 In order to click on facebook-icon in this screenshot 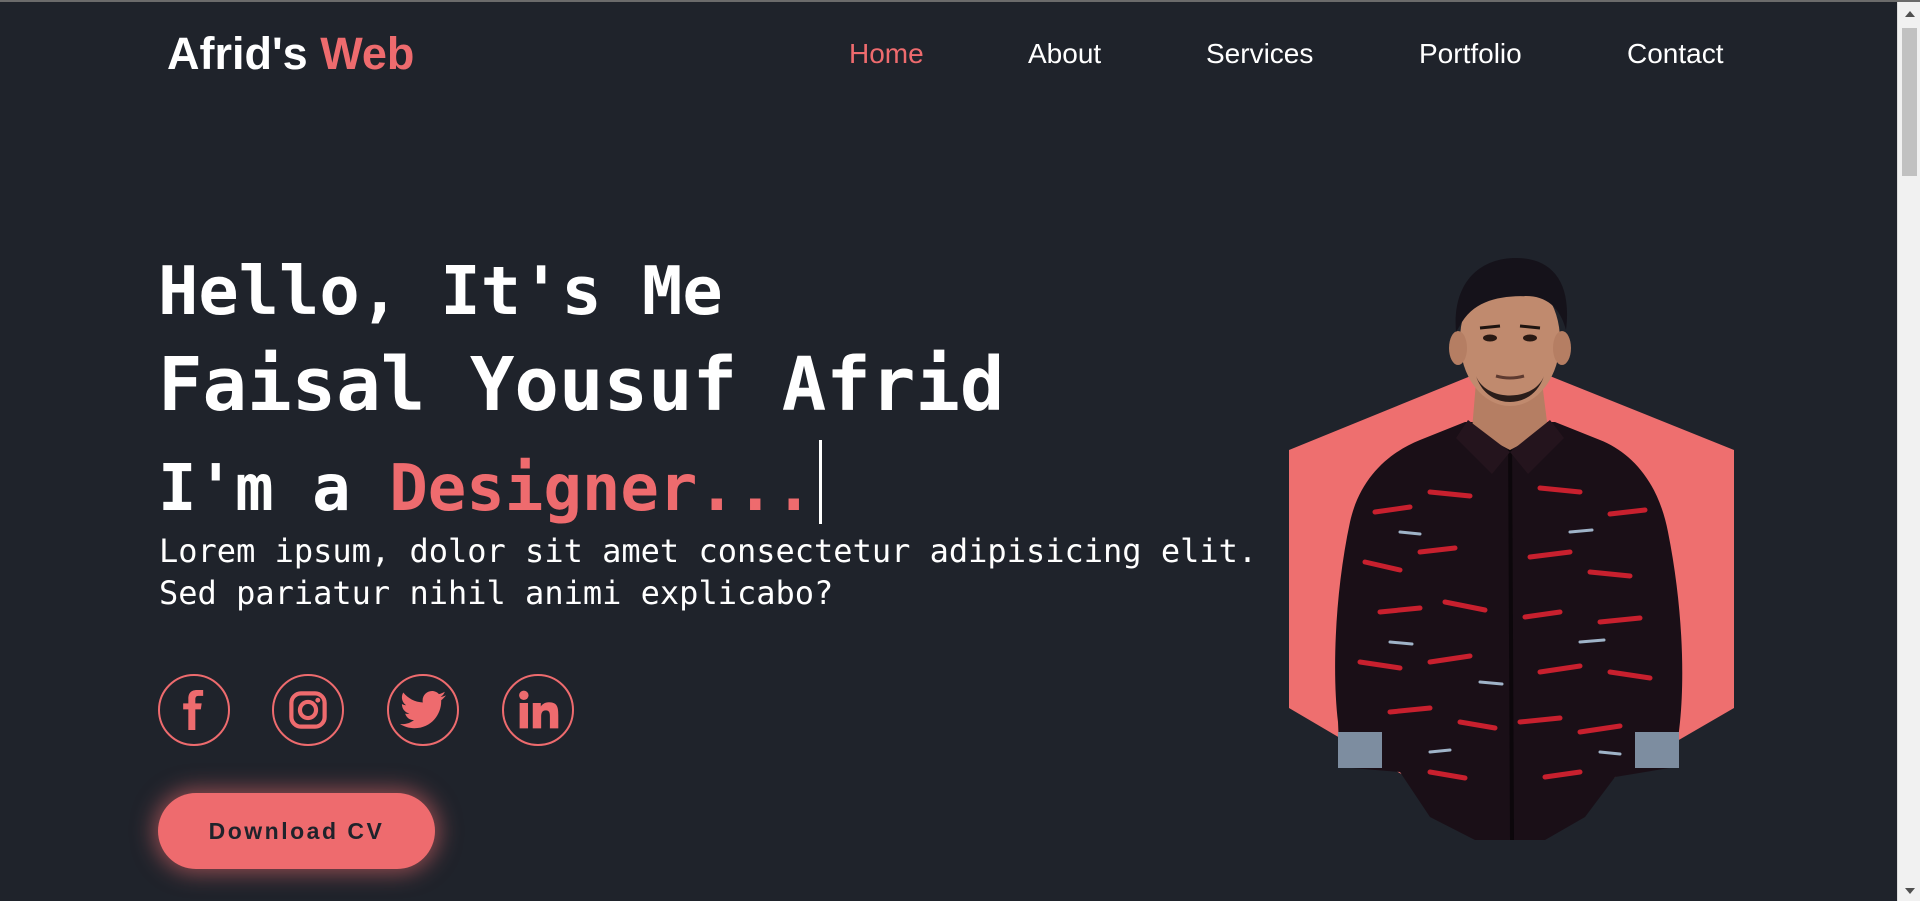, I will do `click(193, 710)`.